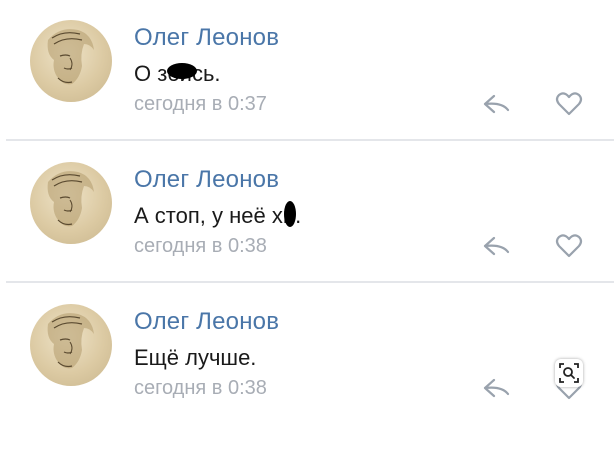 The image size is (614, 450). Describe the element at coordinates (151, 73) in the screenshot. I see `comment-text-part: О з` at that location.